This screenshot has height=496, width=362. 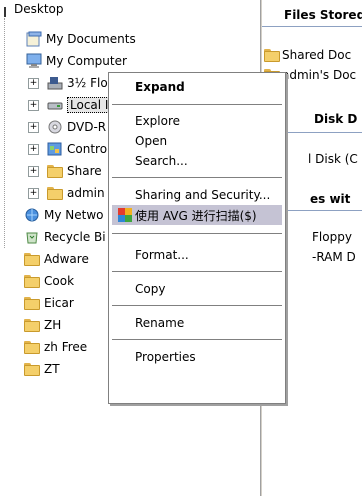 What do you see at coordinates (84, 171) in the screenshot?
I see `tree-item-label: Share` at bounding box center [84, 171].